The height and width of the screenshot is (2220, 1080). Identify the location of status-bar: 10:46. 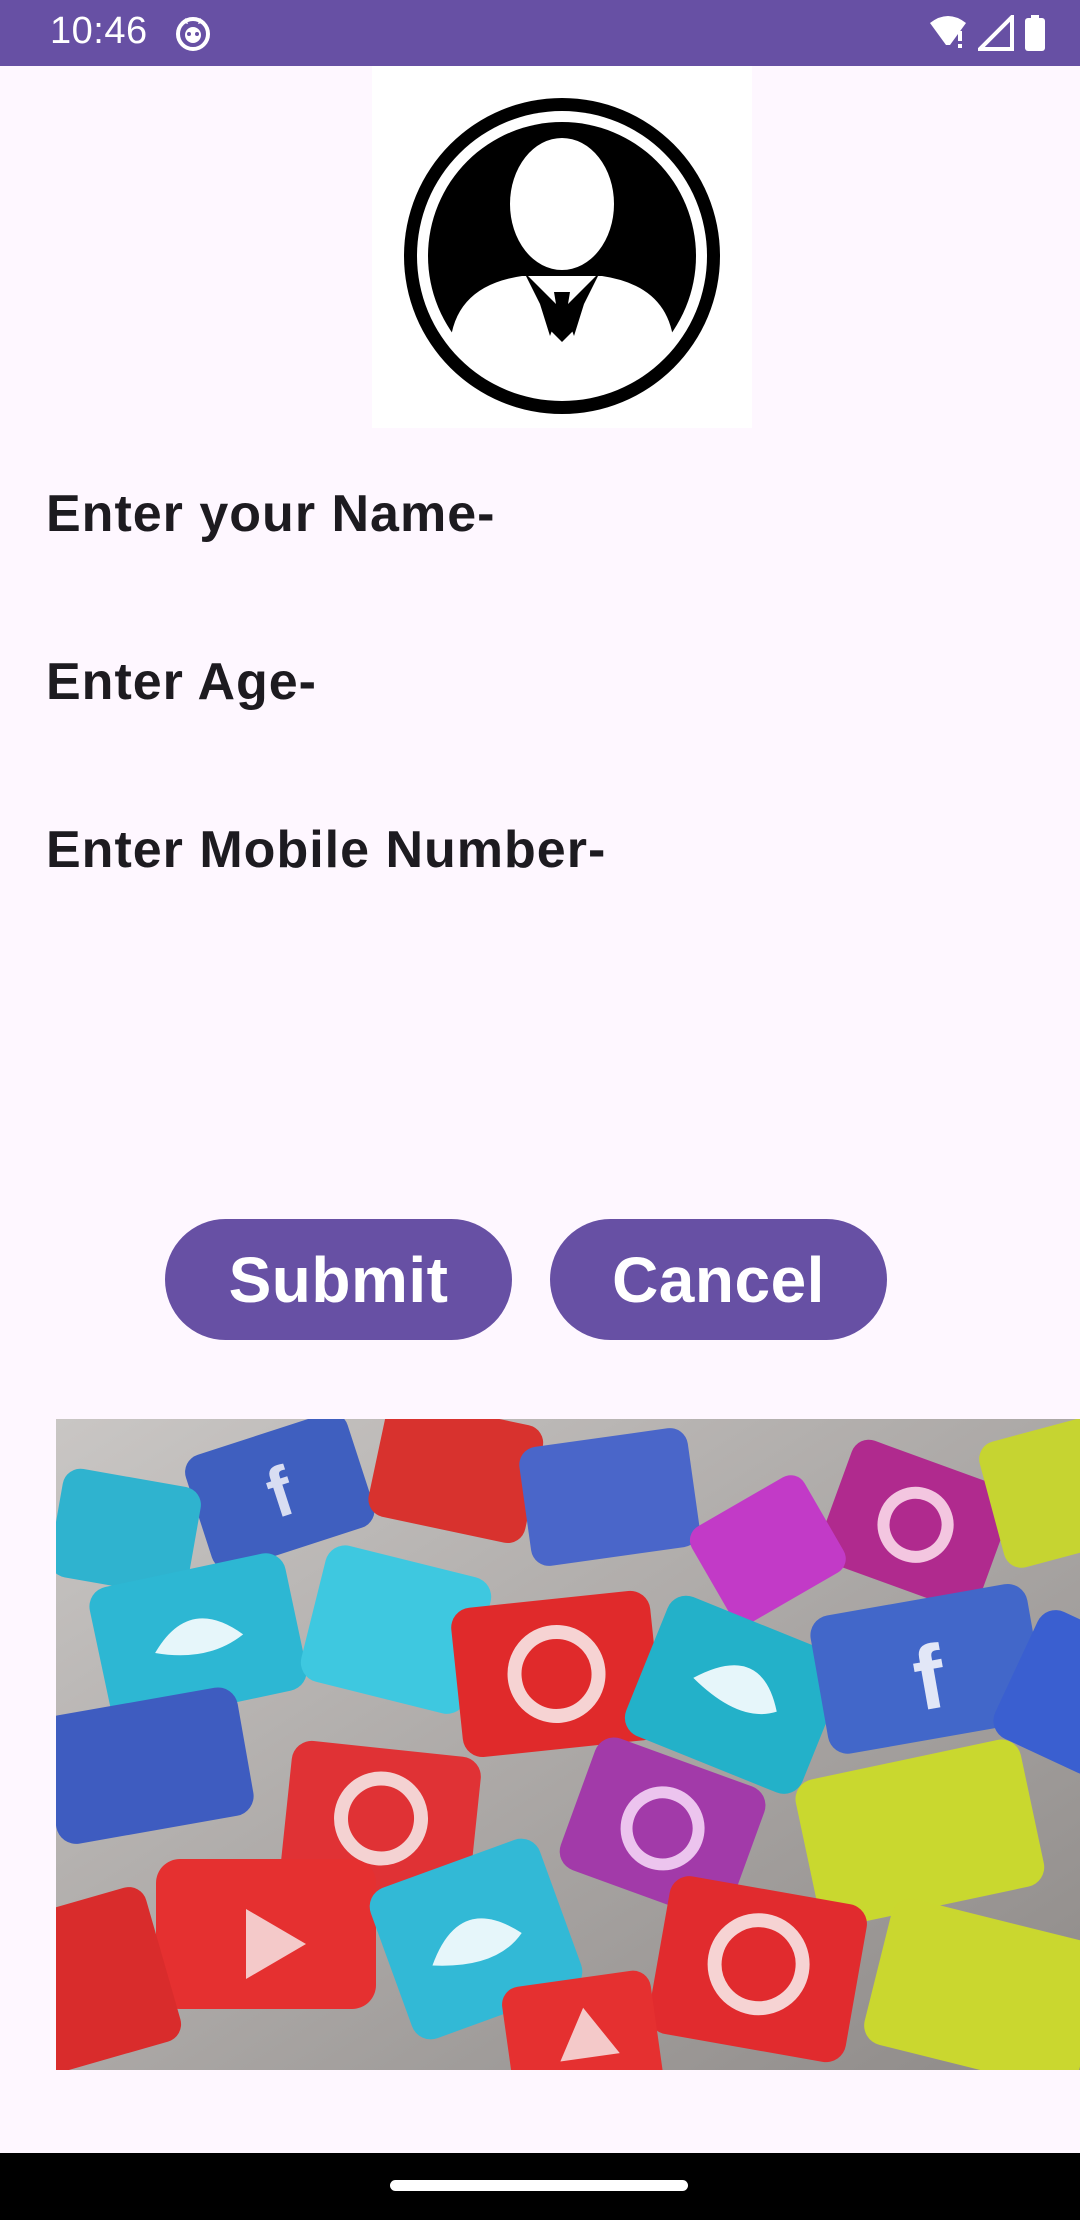
(540, 33).